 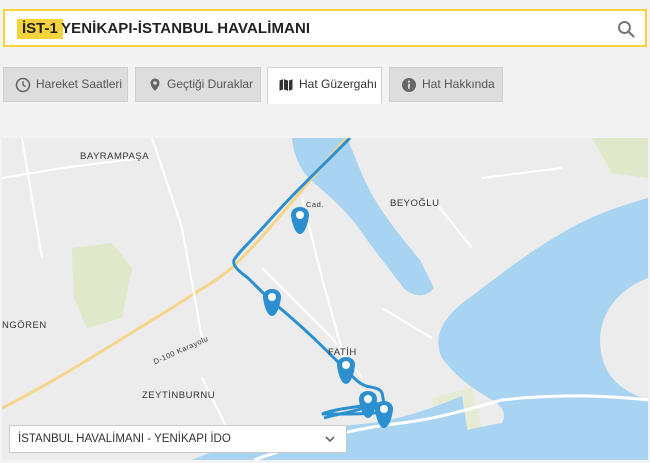 What do you see at coordinates (415, 203) in the screenshot?
I see `district-label: BEYOĞLU` at bounding box center [415, 203].